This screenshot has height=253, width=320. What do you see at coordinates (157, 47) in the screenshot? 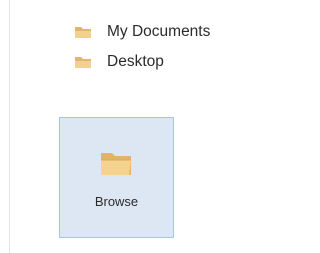
I see `recent-folders-list: My Documents Desktop` at bounding box center [157, 47].